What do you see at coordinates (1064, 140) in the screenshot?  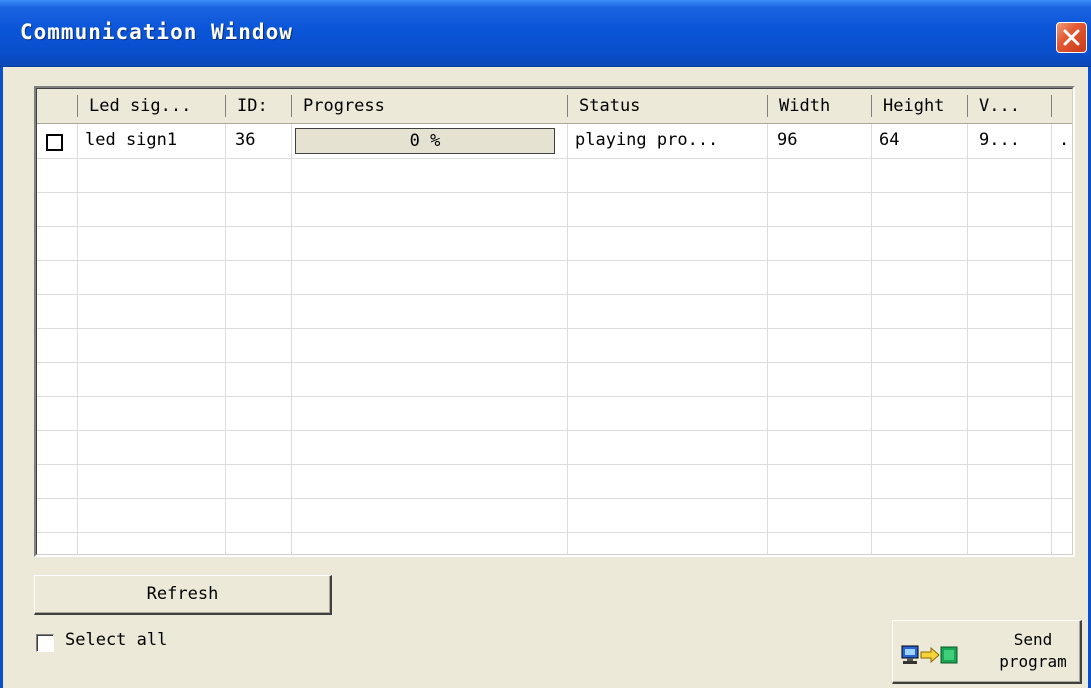 I see `cell-extra: .` at bounding box center [1064, 140].